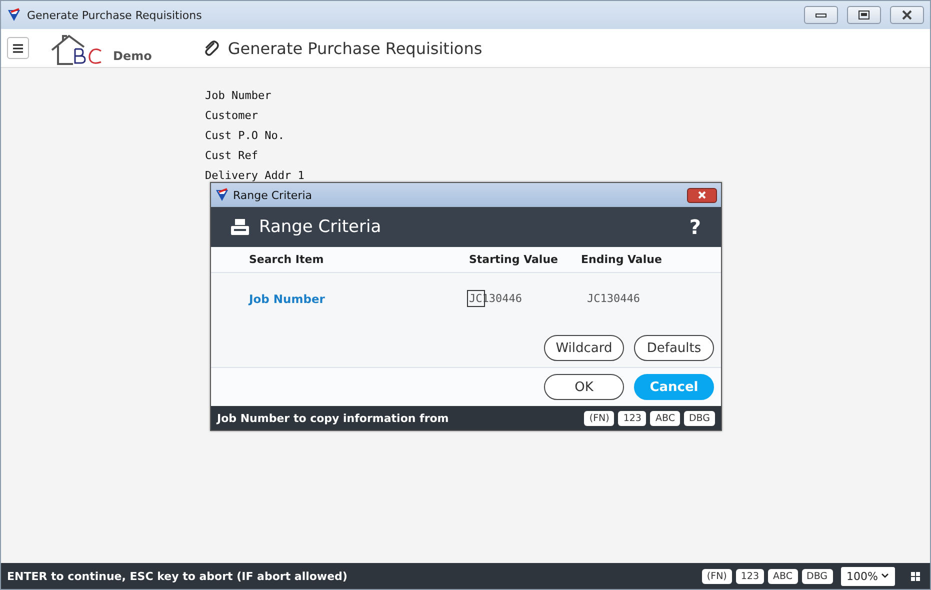 Image resolution: width=931 pixels, height=590 pixels. I want to click on dialog-button: Wildcard, so click(584, 348).